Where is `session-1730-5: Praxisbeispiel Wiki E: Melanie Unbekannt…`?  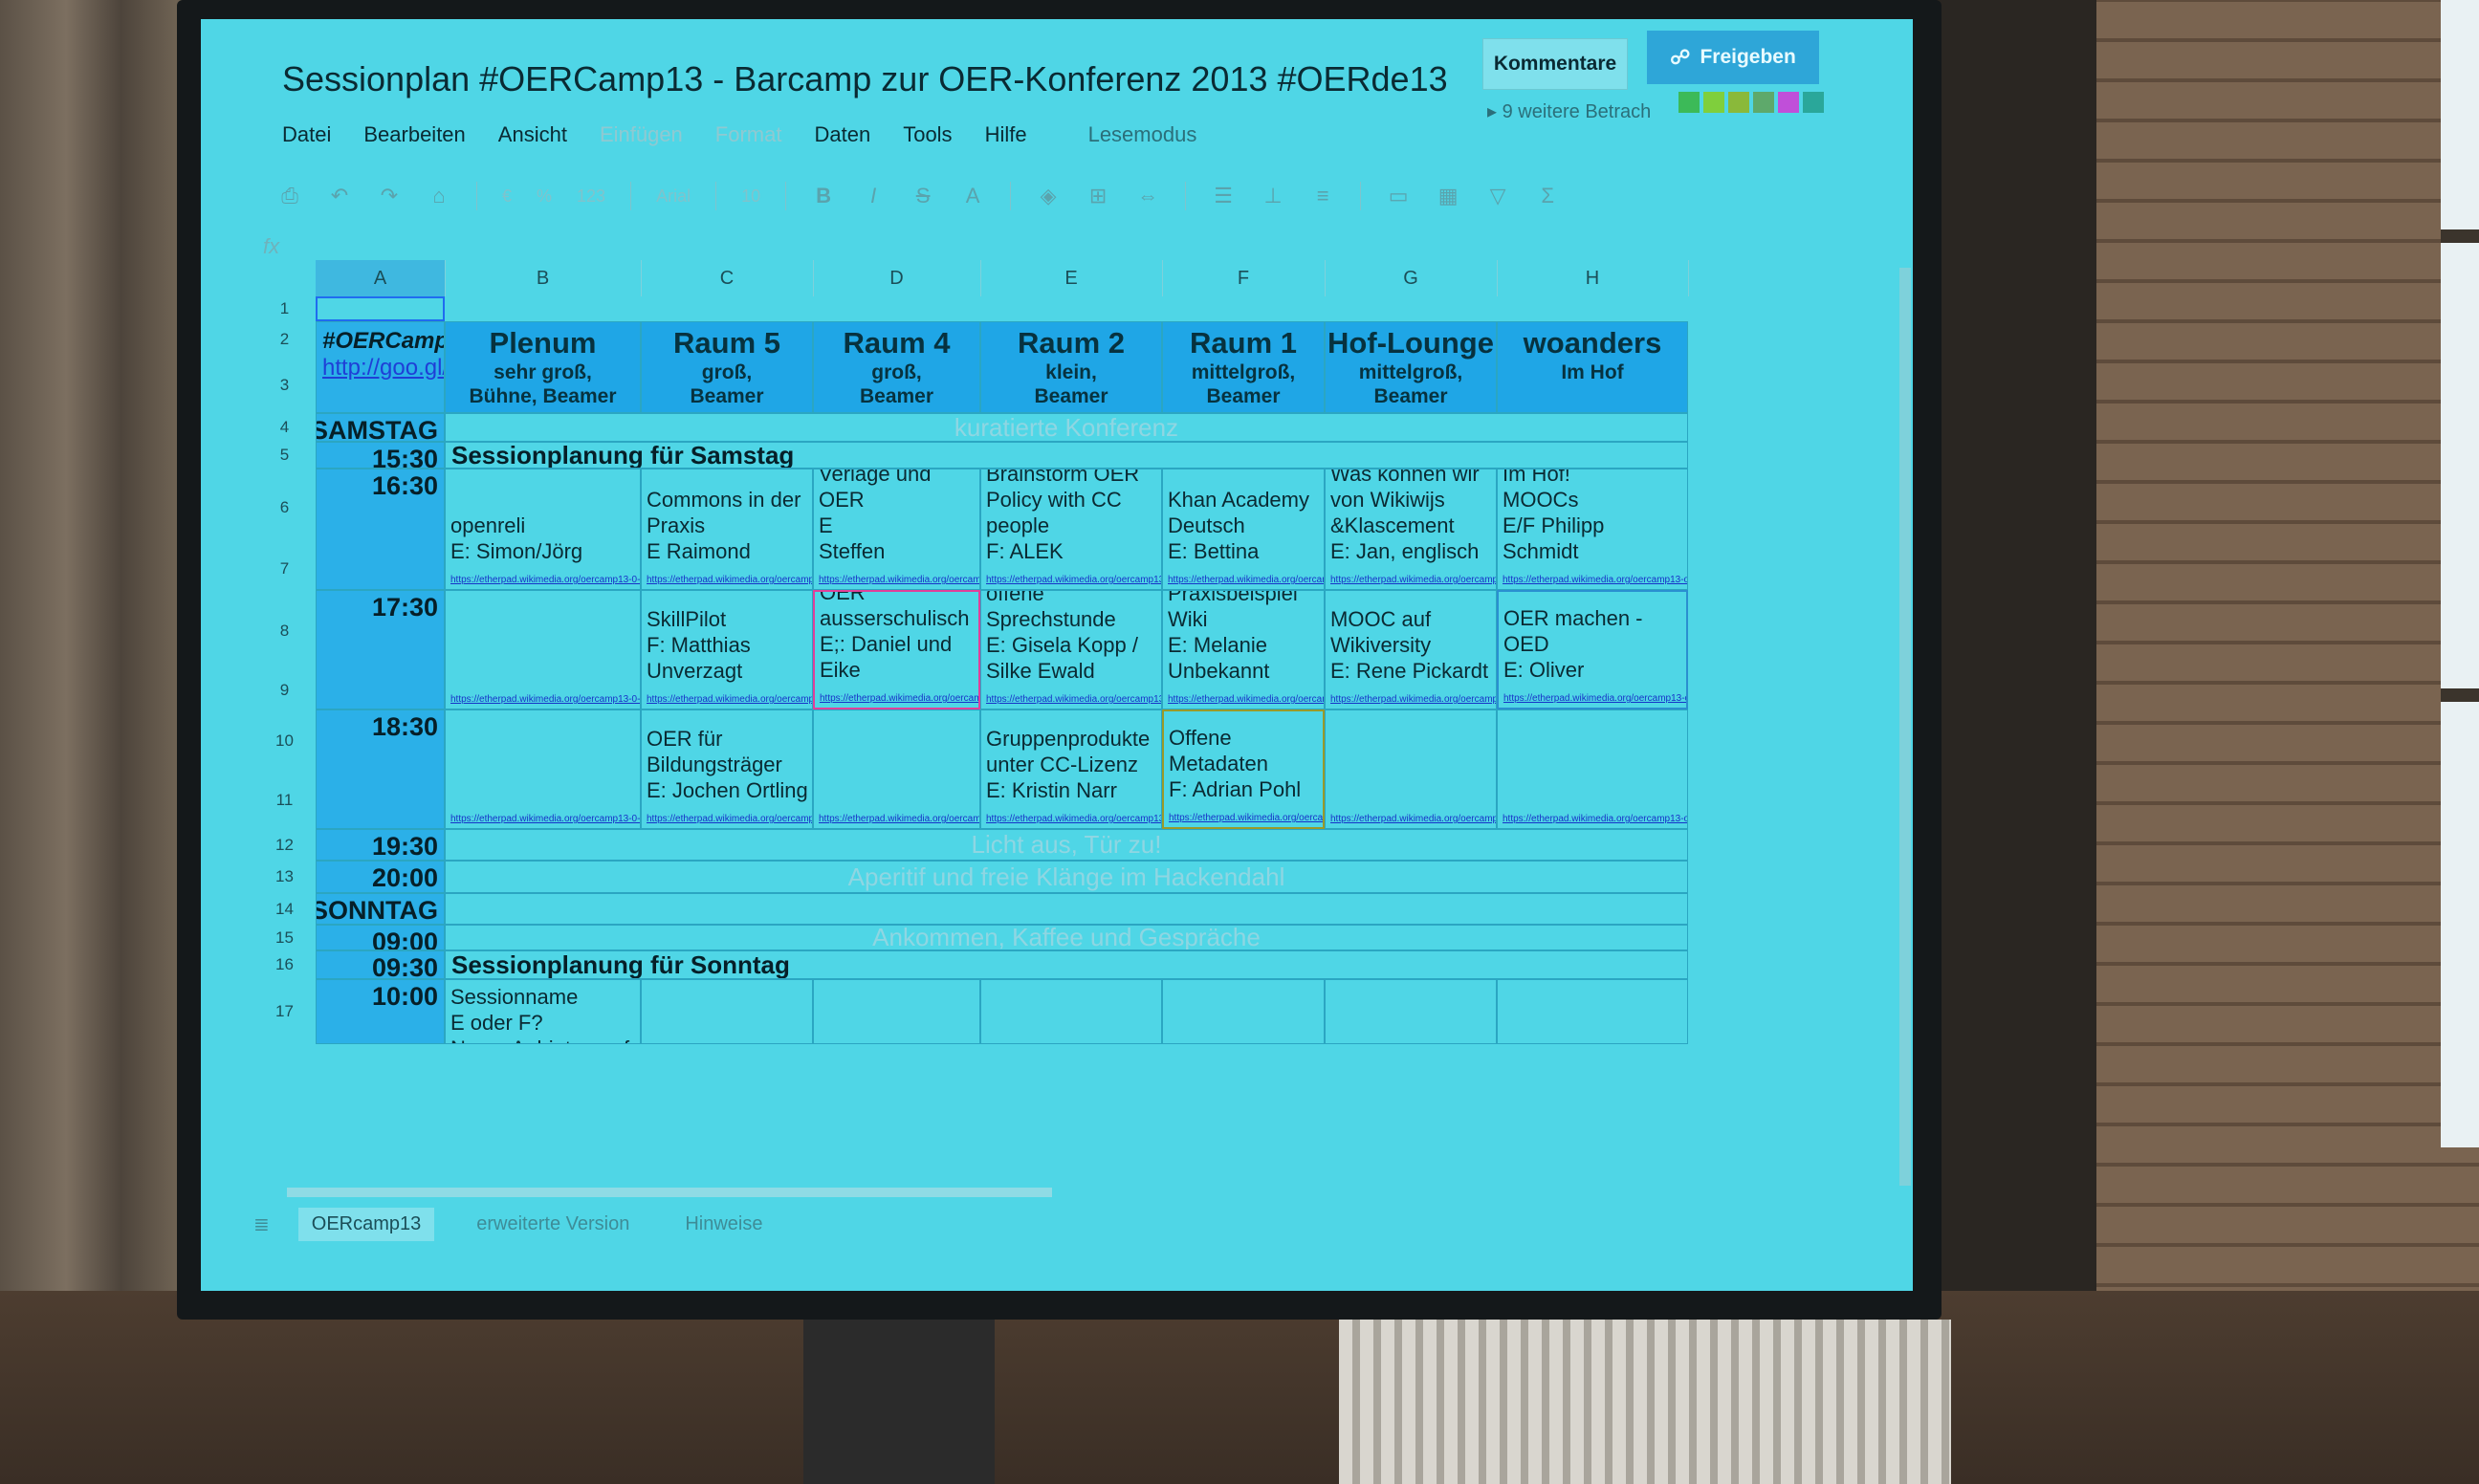
session-1730-5: Praxisbeispiel Wiki E: Melanie Unbekannt… is located at coordinates (1243, 649).